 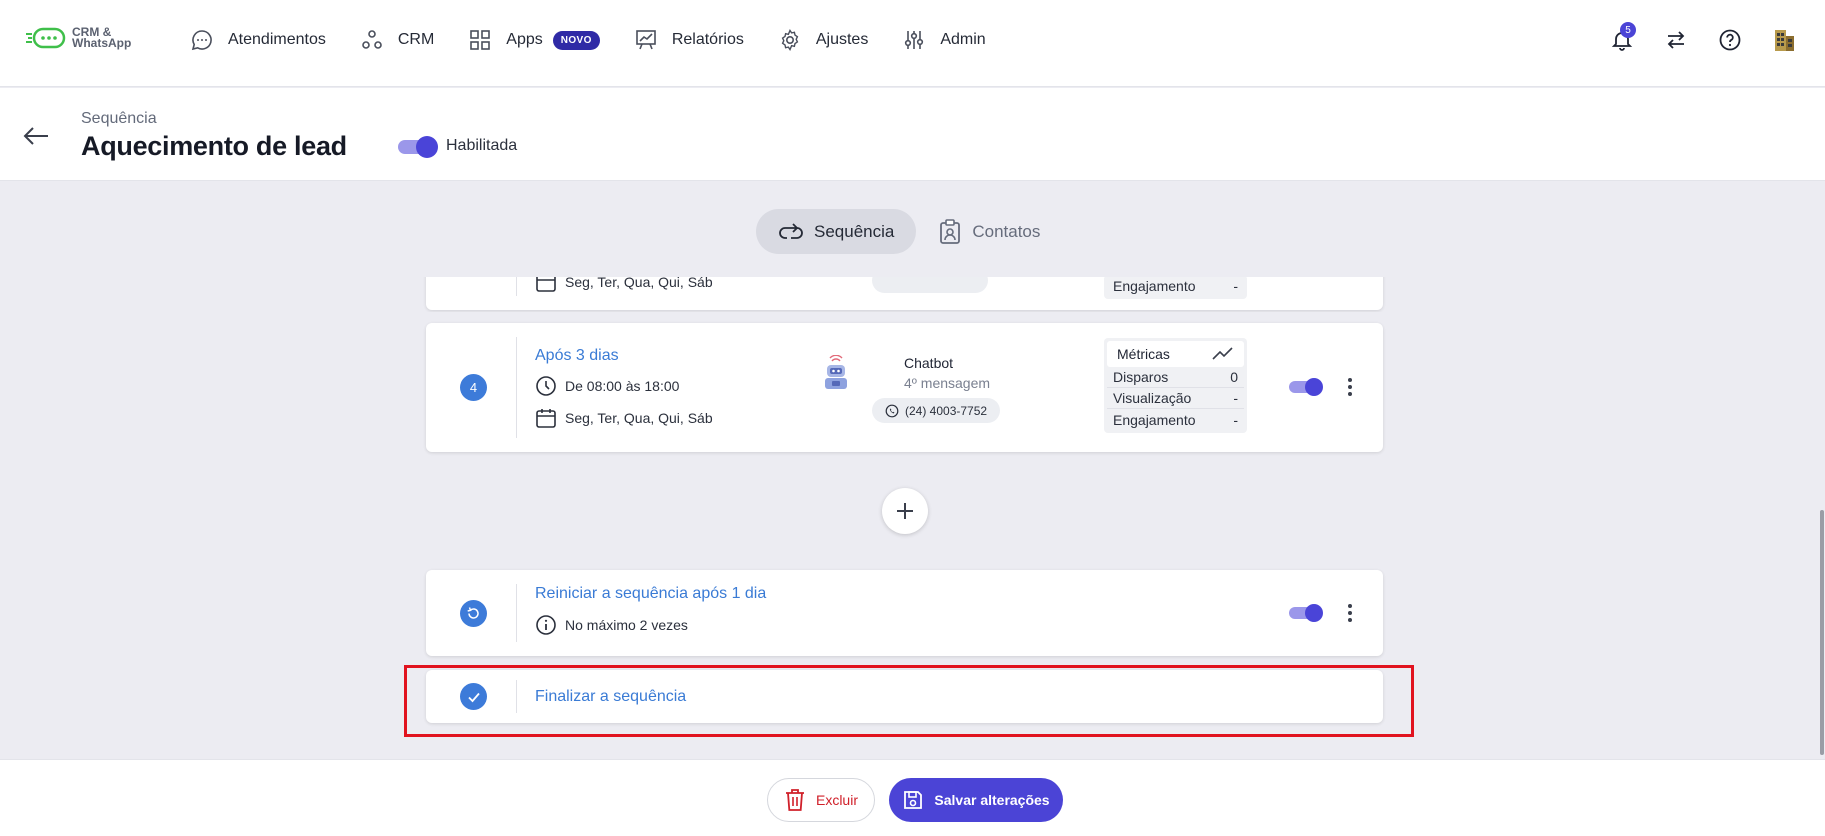 I want to click on breadcrumb: Sequência, so click(x=119, y=119).